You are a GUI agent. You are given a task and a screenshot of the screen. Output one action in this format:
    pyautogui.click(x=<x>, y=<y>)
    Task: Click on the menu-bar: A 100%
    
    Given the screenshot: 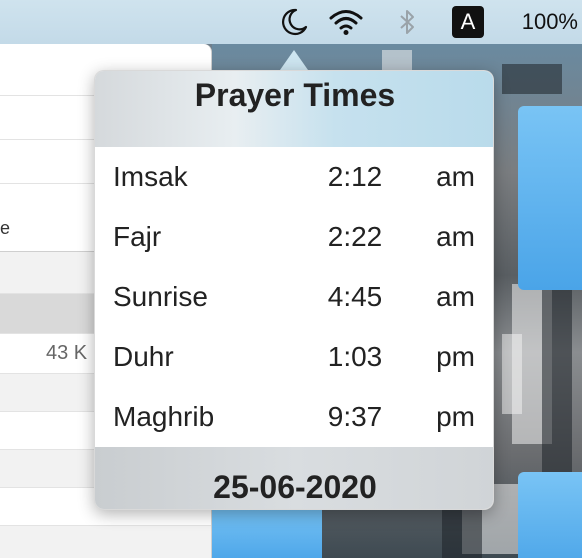 What is the action you would take?
    pyautogui.click(x=291, y=22)
    